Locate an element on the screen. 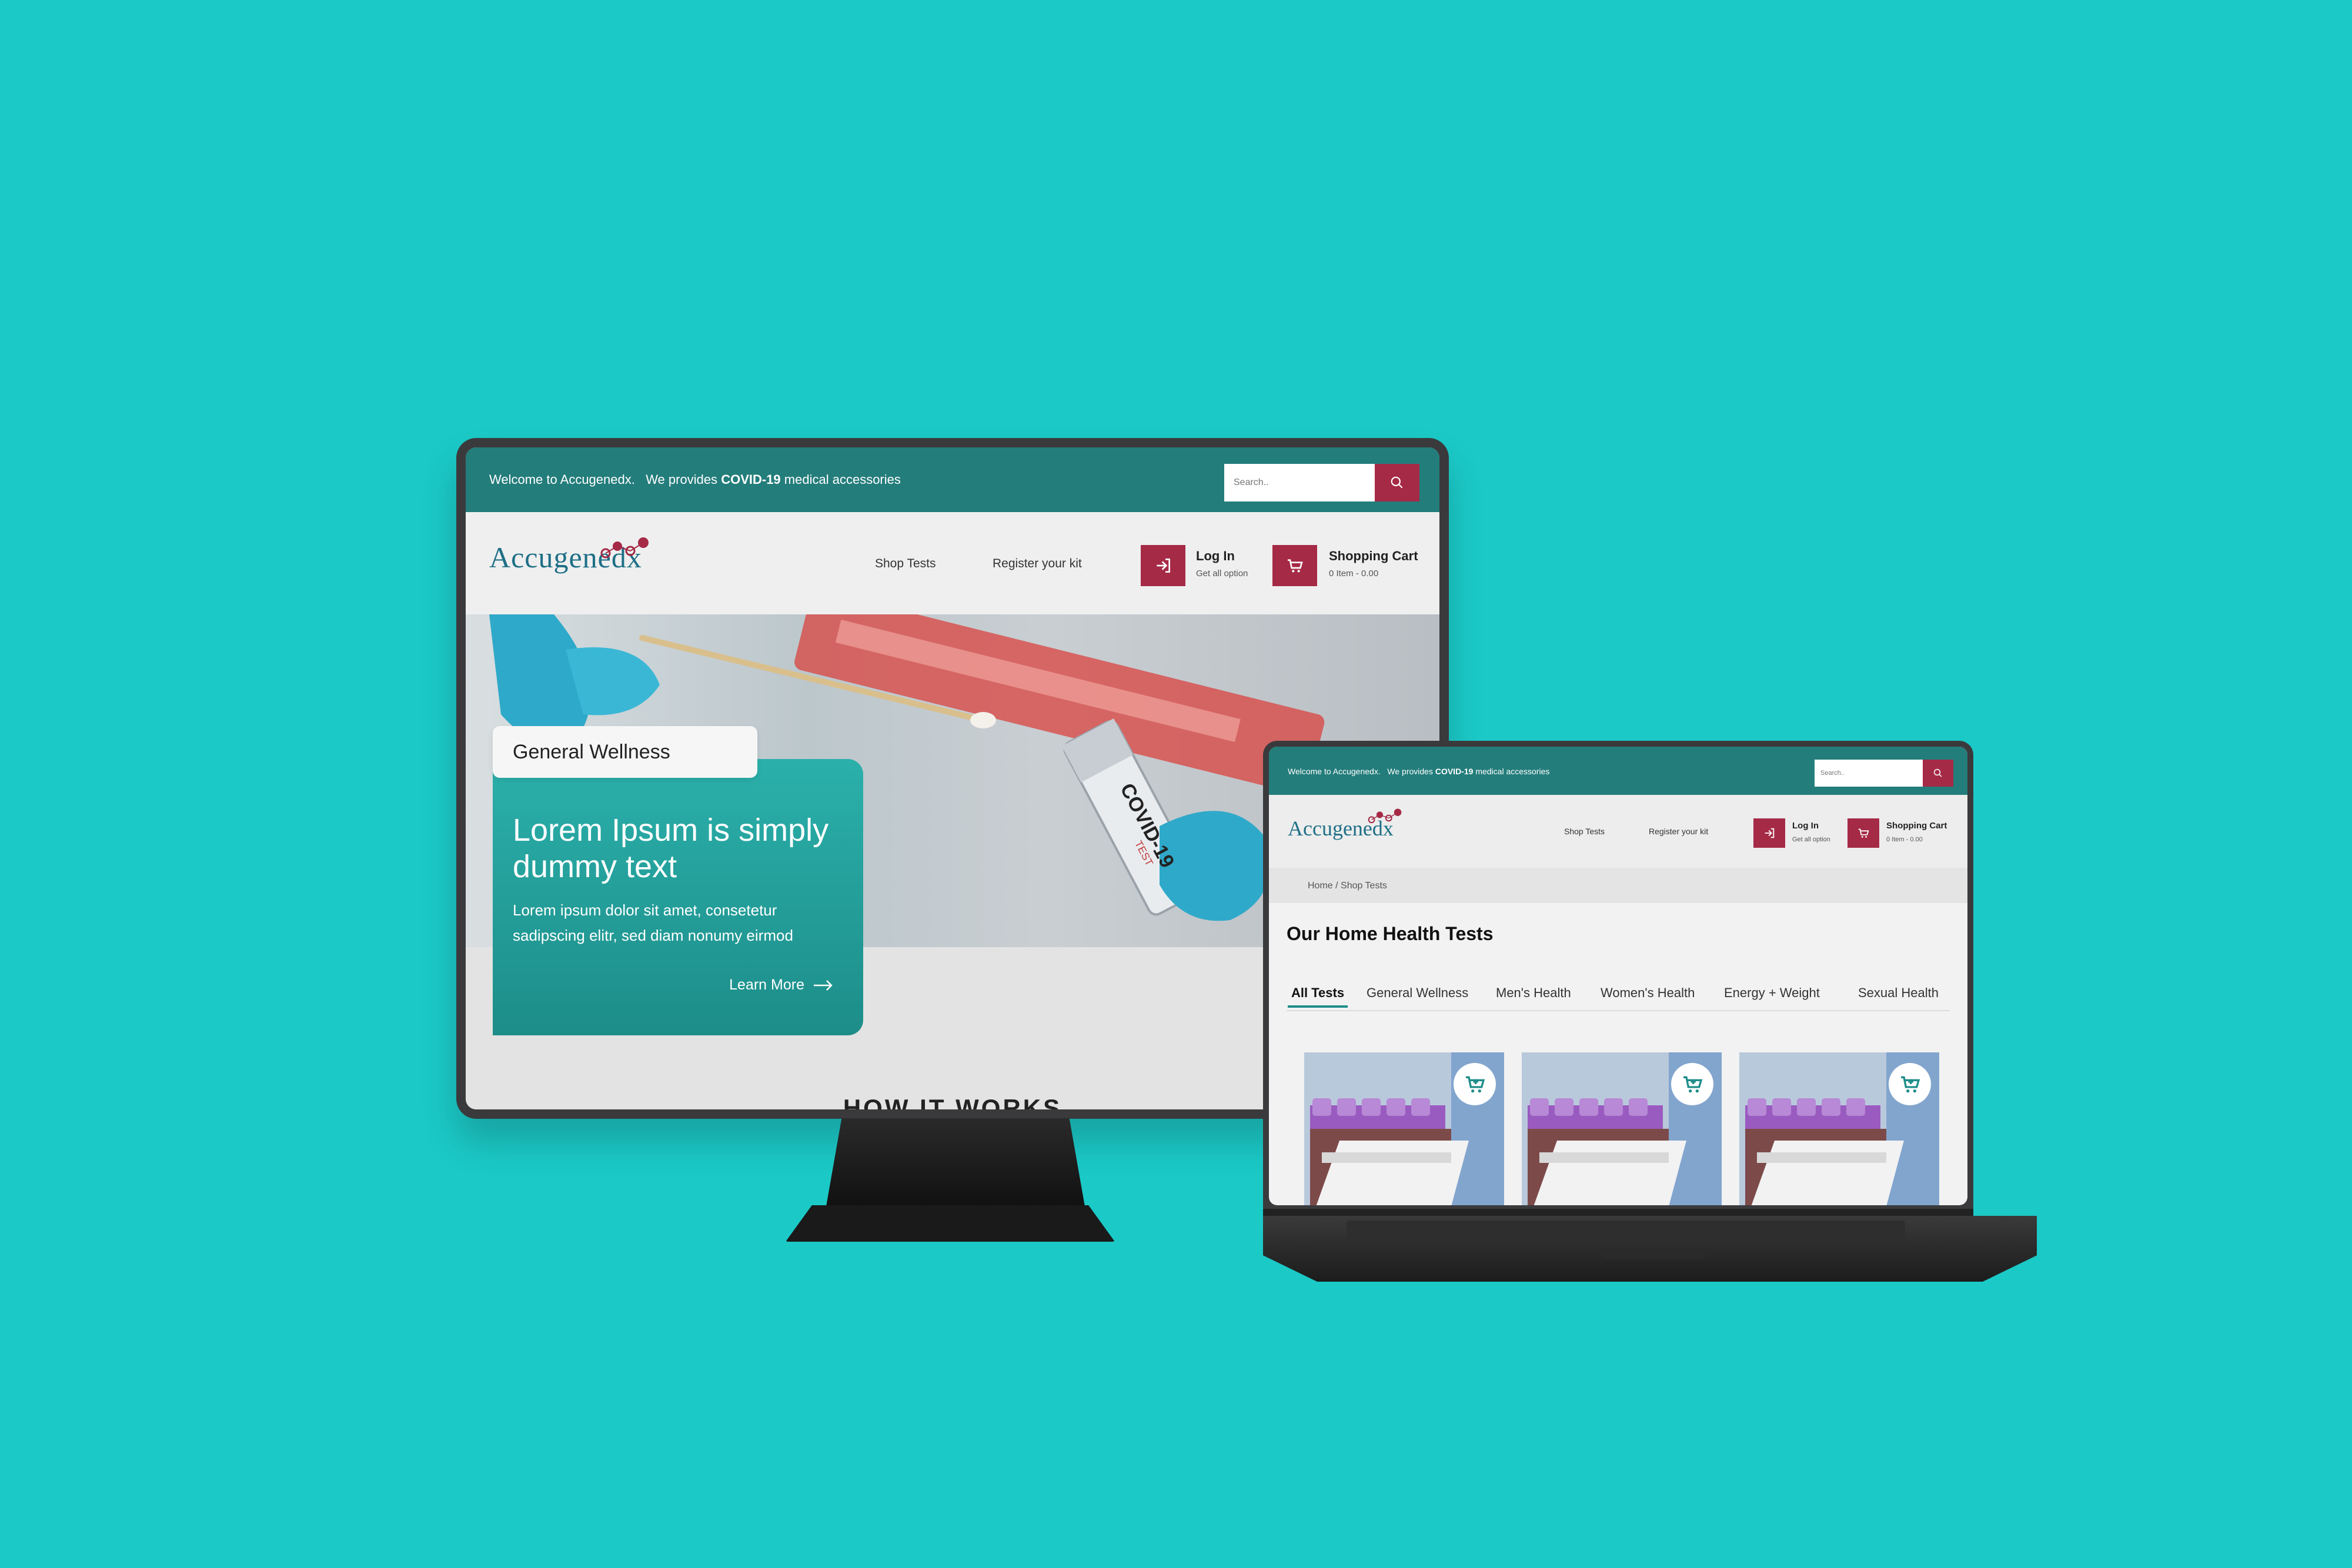 This screenshot has height=1568, width=2352. logo: Accugenedx is located at coordinates (569, 555).